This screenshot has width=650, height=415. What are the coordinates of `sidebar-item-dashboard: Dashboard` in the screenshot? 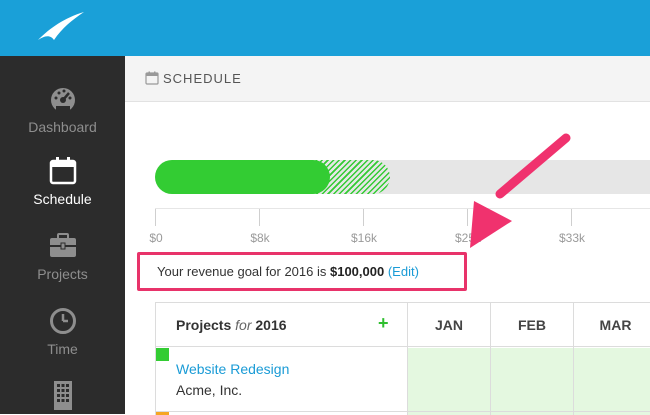 It's located at (62, 109).